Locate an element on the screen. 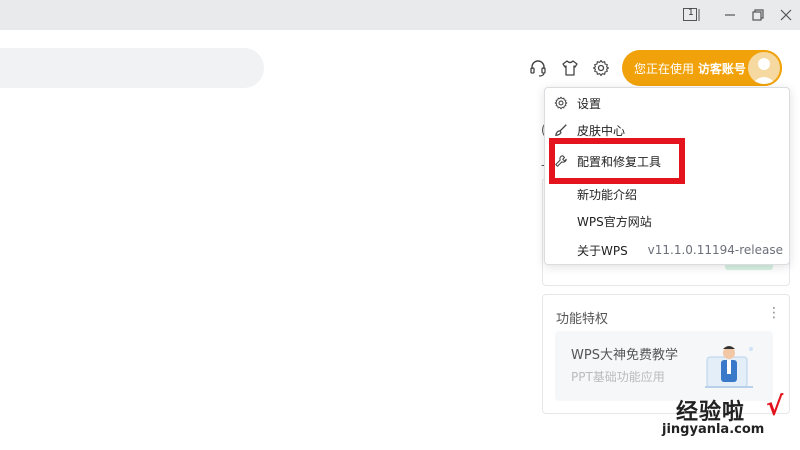 This screenshot has height=450, width=800. menu-item-about-wps: 关于WPS v11.1.0.11194-release is located at coordinates (667, 250).